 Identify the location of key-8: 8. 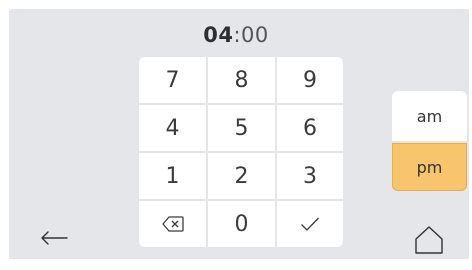
(241, 80).